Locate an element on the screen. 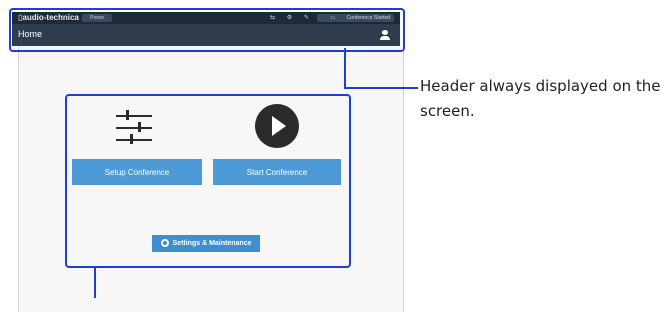 This screenshot has width=668, height=312. header-highlight is located at coordinates (207, 30).